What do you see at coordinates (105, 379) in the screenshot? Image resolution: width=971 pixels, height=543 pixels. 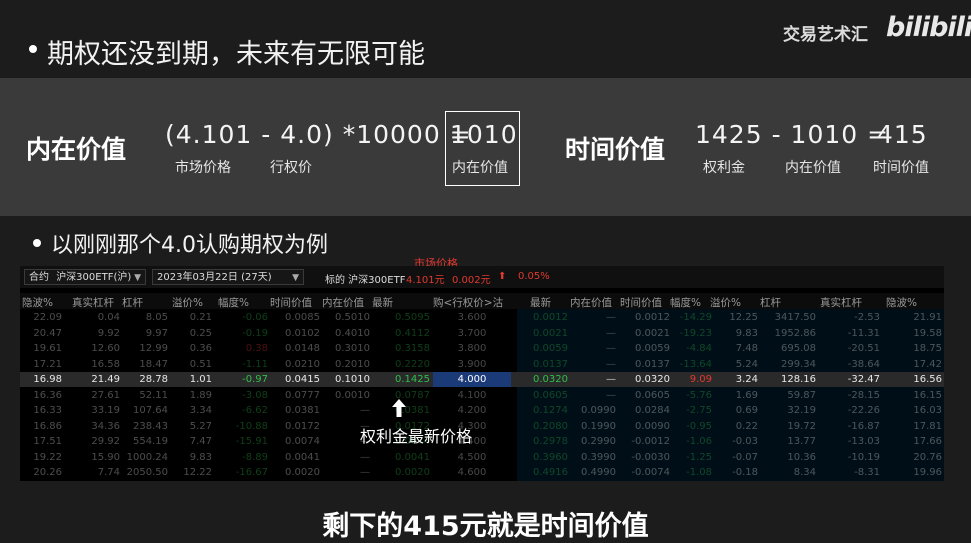 I see `table-cell: 21.49` at bounding box center [105, 379].